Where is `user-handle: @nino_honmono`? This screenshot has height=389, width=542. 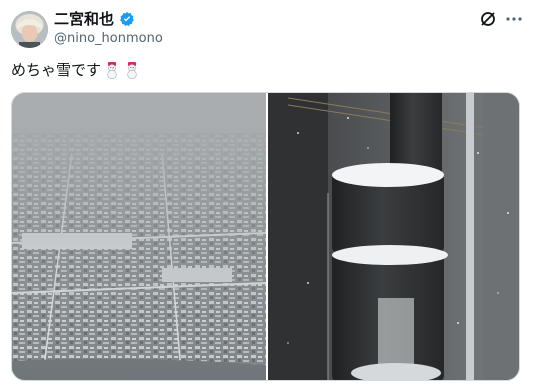 user-handle: @nino_honmono is located at coordinates (108, 39).